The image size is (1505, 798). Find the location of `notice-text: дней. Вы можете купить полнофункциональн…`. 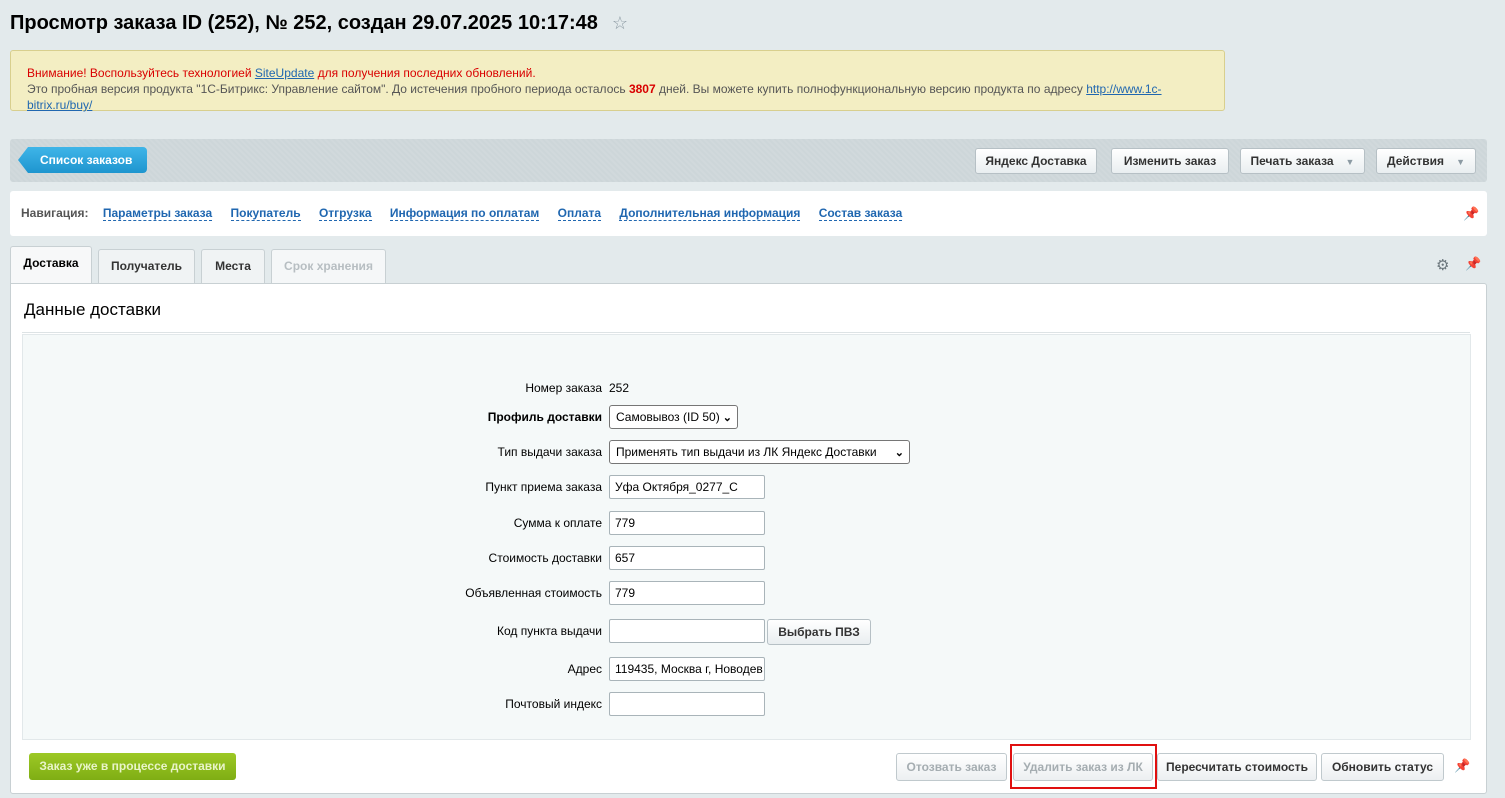

notice-text: дней. Вы можете купить полнофункциональн… is located at coordinates (871, 89).